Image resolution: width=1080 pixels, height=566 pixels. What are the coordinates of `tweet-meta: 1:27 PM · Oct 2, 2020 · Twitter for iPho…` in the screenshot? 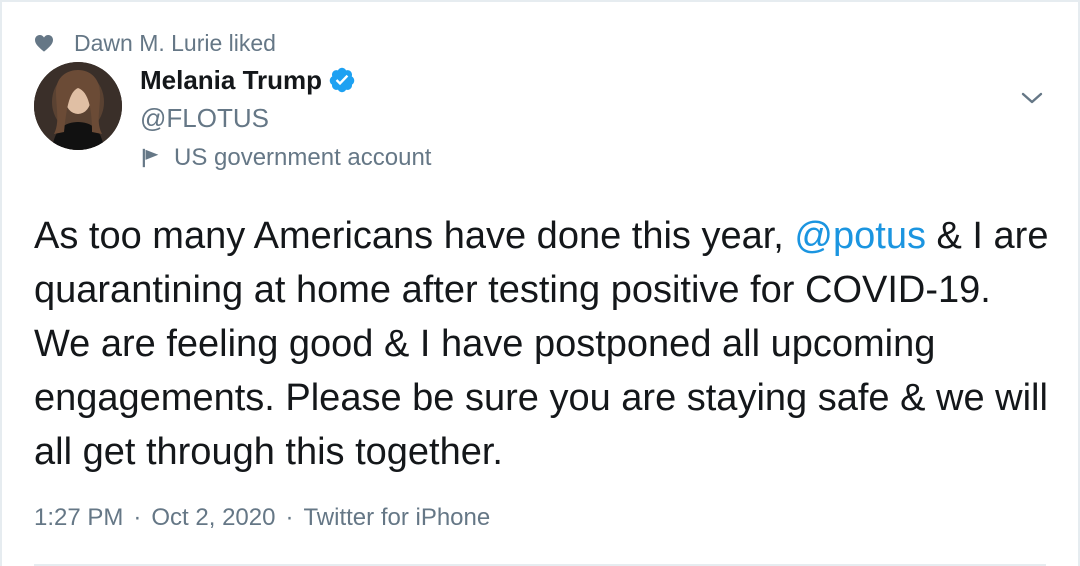 It's located at (262, 518).